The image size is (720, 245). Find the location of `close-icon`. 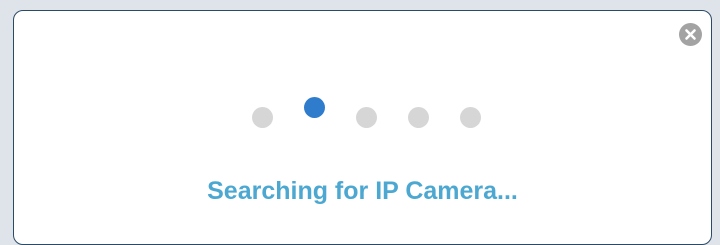

close-icon is located at coordinates (690, 34).